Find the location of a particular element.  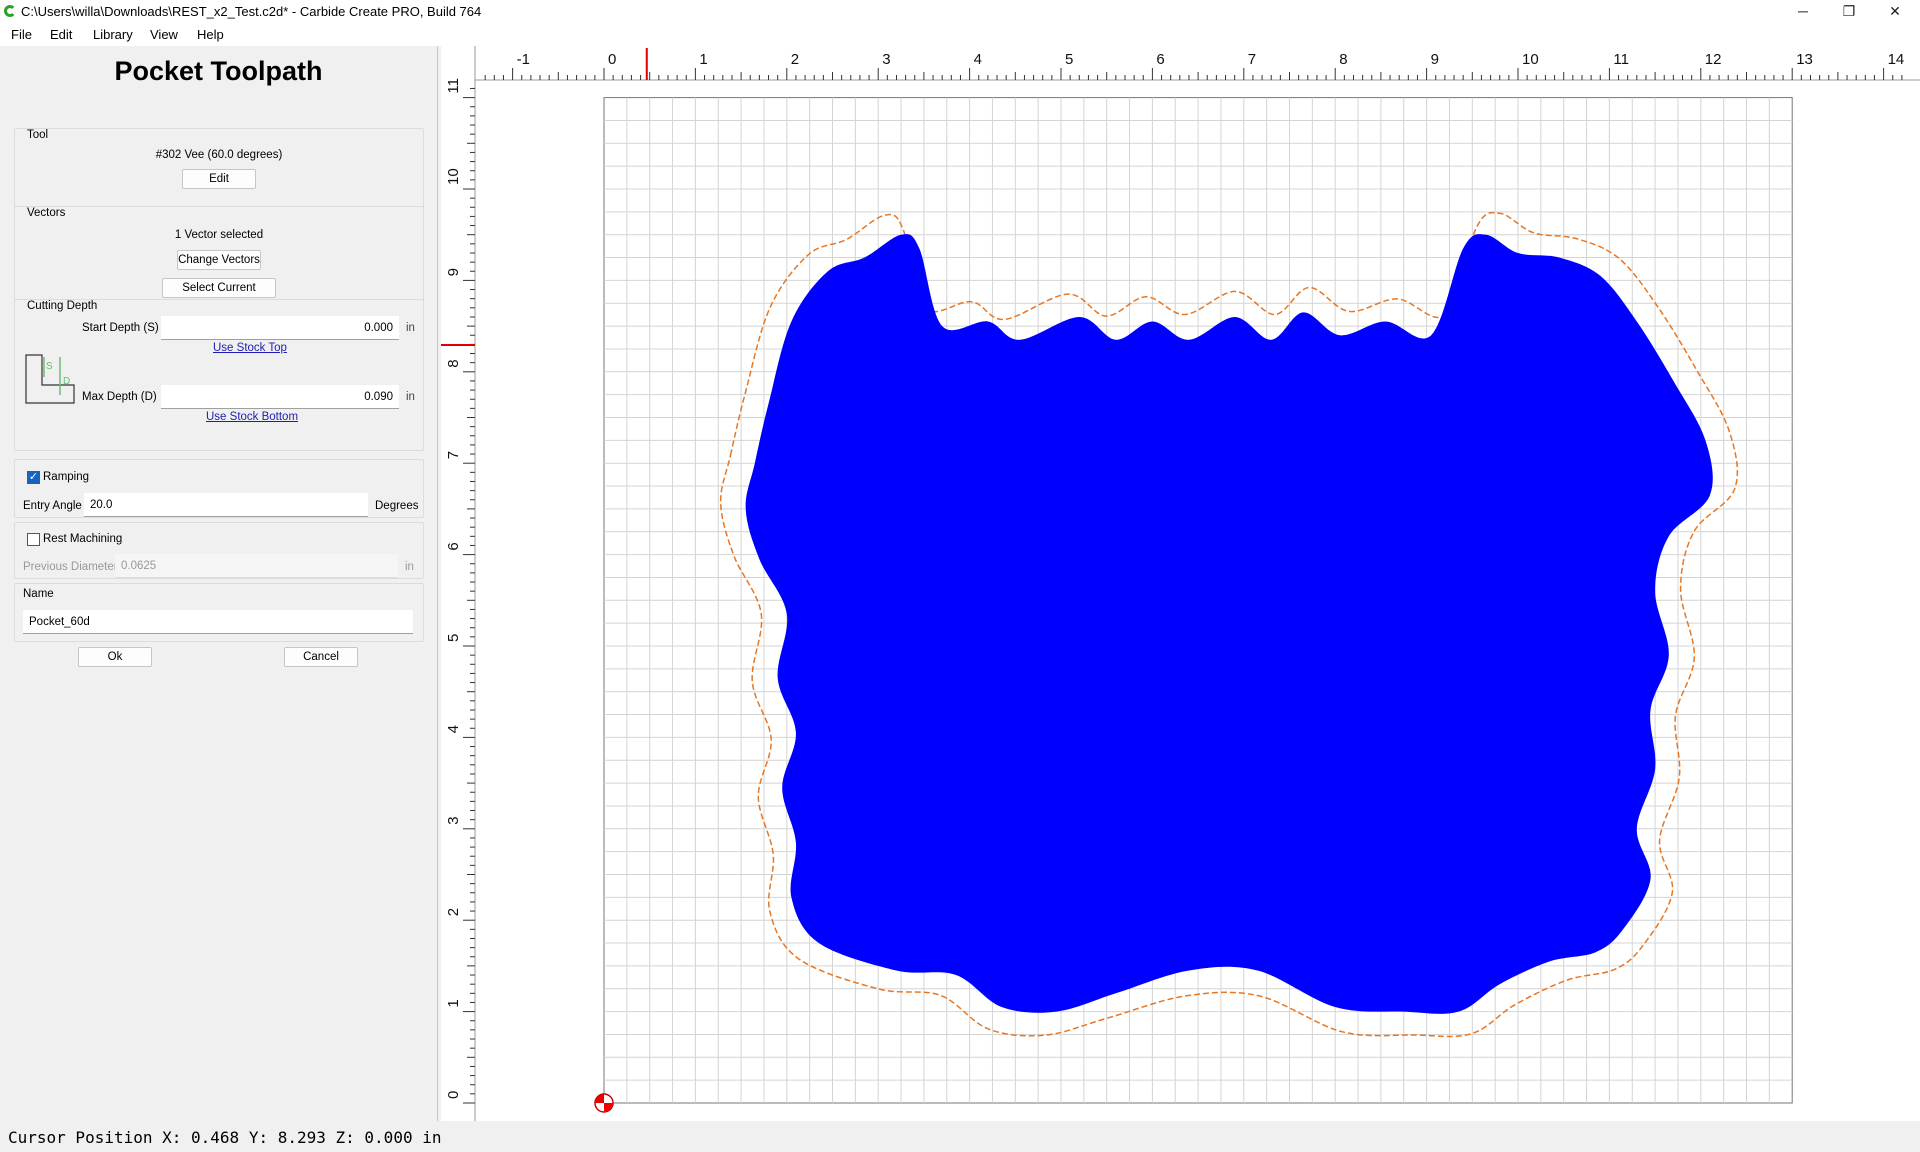

max-depth-label: Max Depth (D) is located at coordinates (119, 397).